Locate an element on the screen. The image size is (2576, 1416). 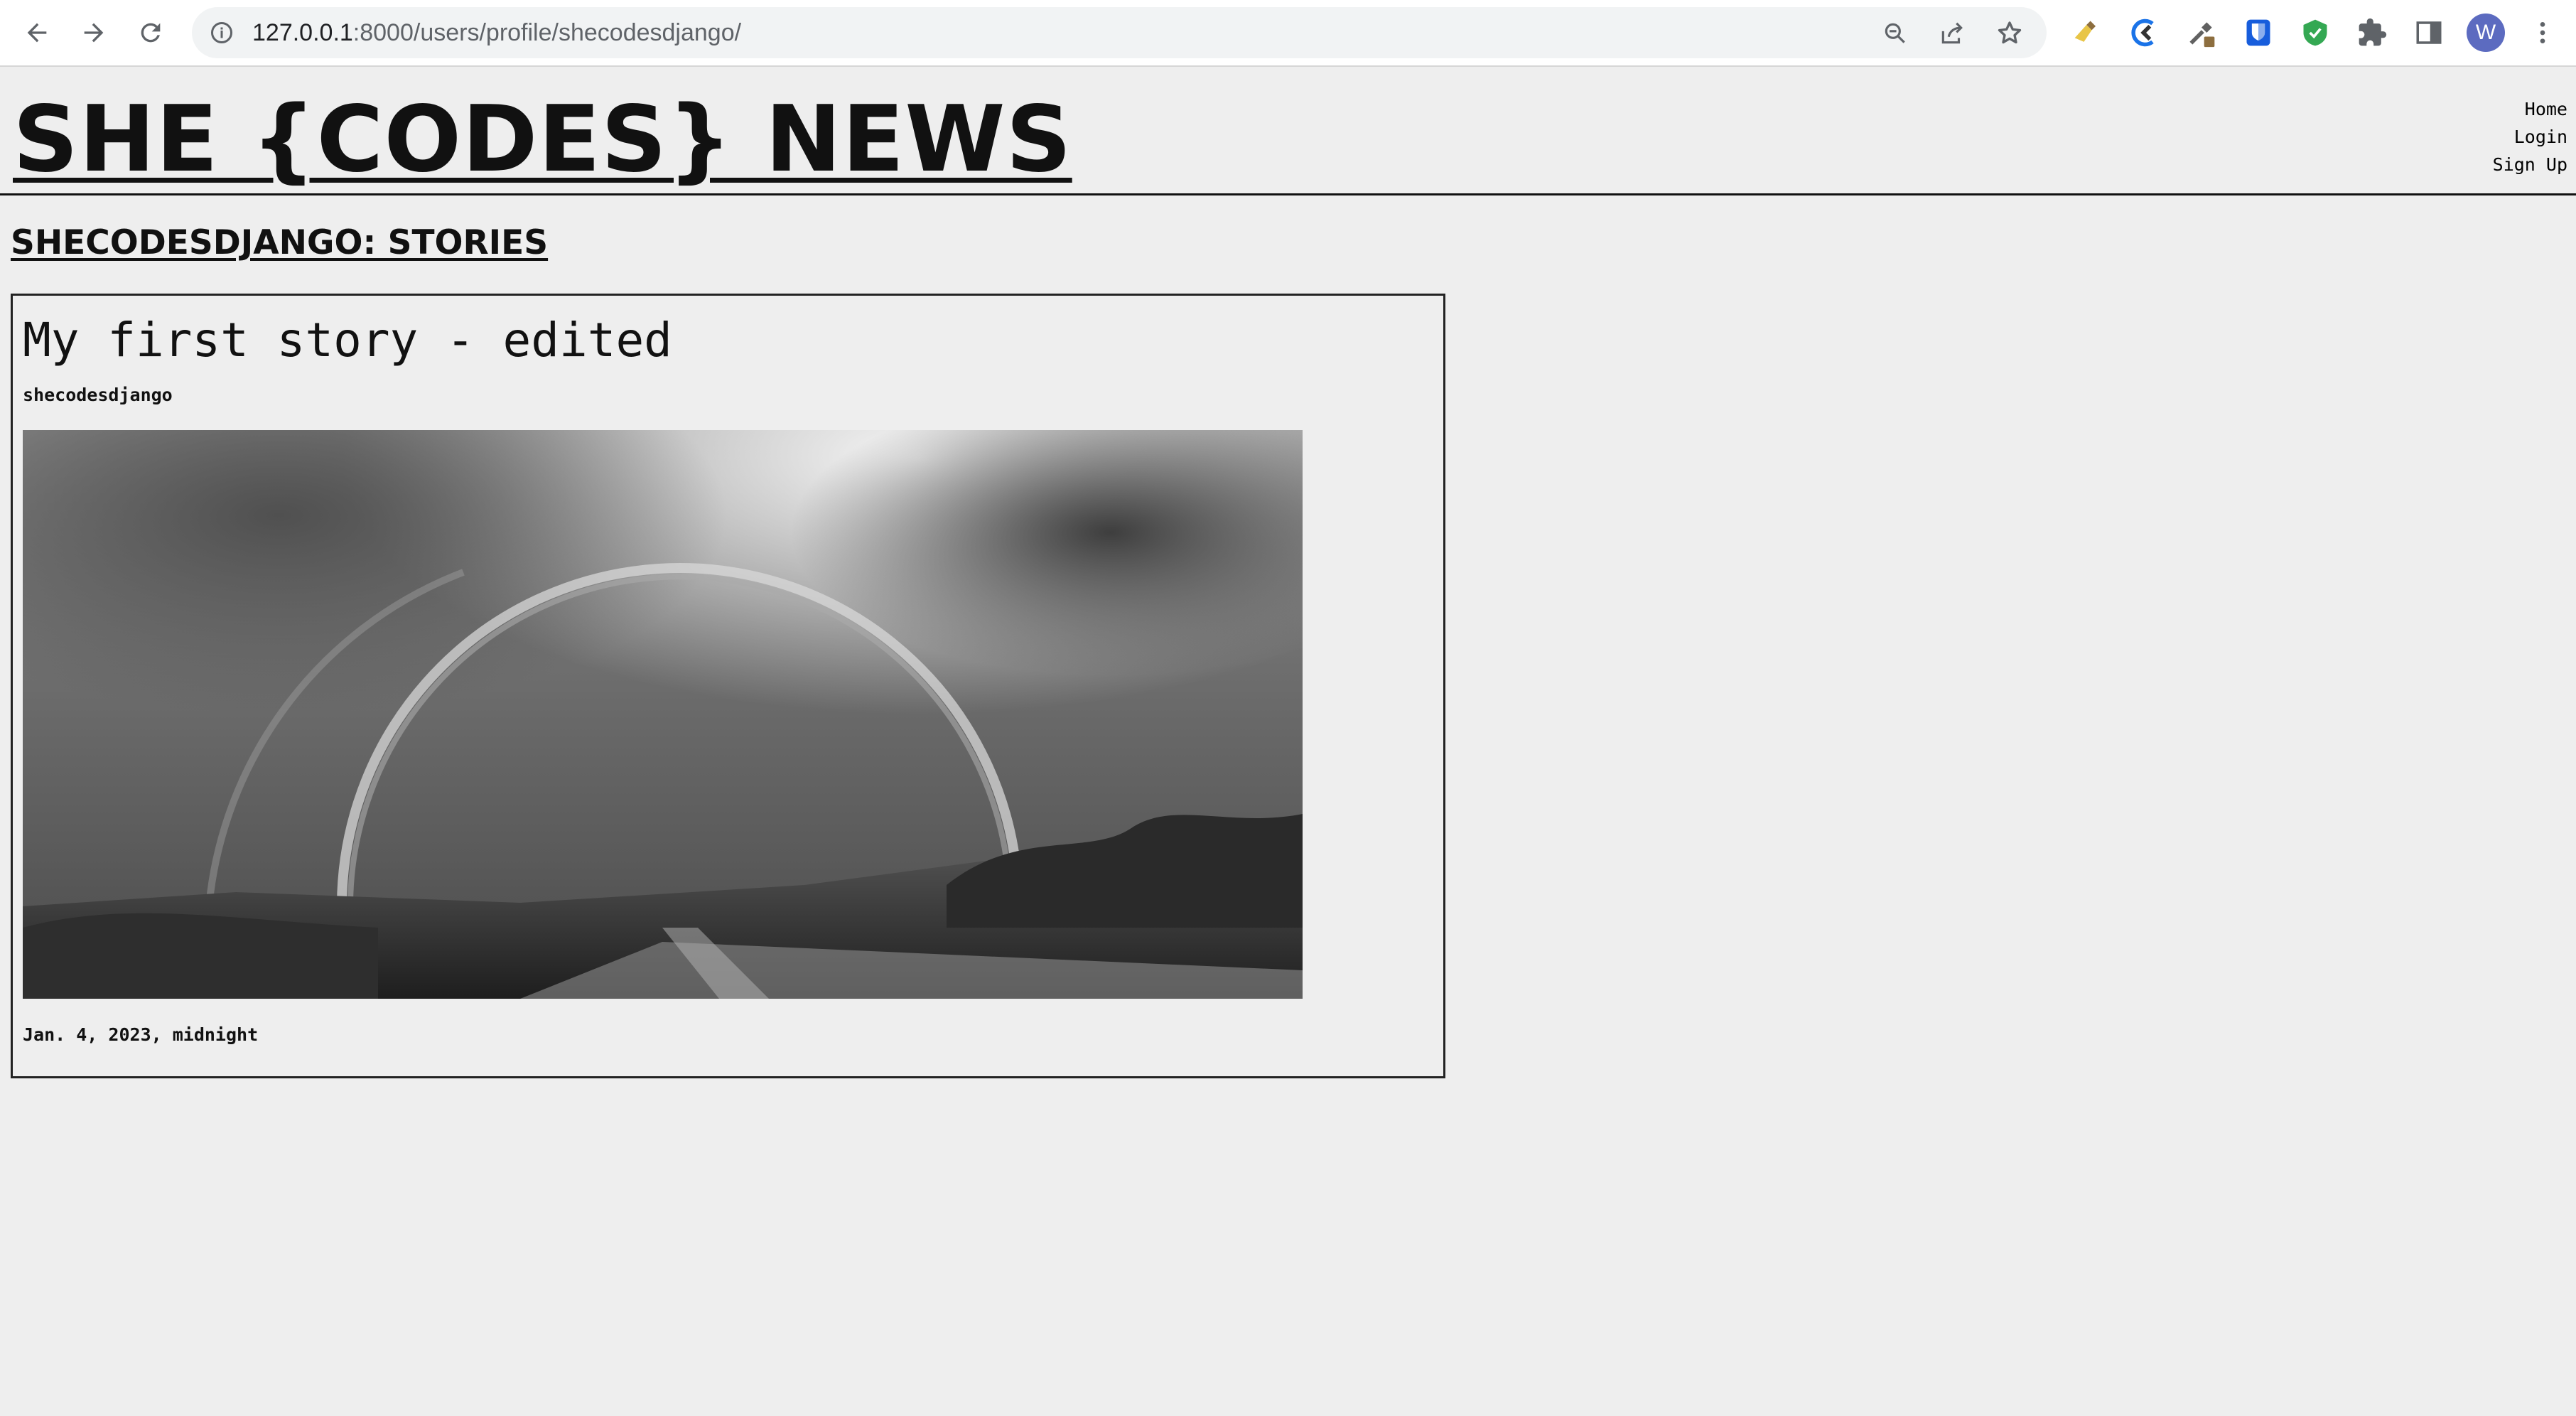
top-nav: Home Login Sign Up is located at coordinates (2530, 136).